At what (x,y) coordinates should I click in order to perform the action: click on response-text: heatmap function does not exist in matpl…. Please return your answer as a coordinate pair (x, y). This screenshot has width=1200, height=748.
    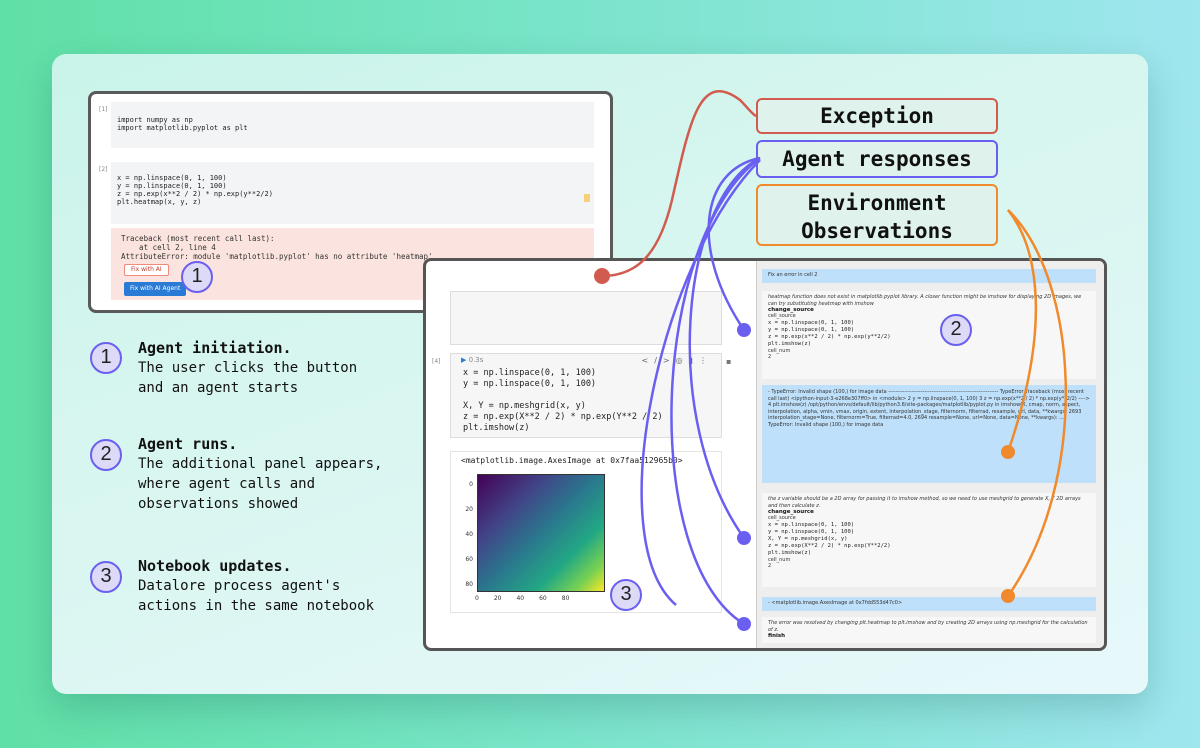
    Looking at the image, I should click on (925, 300).